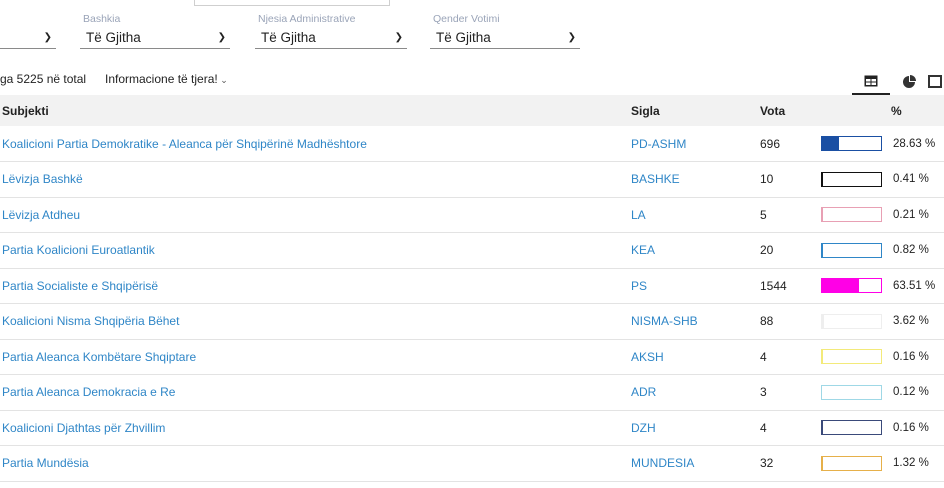 The image size is (944, 488). Describe the element at coordinates (161, 79) in the screenshot. I see `more-info-label: Informacione të tjera!` at that location.